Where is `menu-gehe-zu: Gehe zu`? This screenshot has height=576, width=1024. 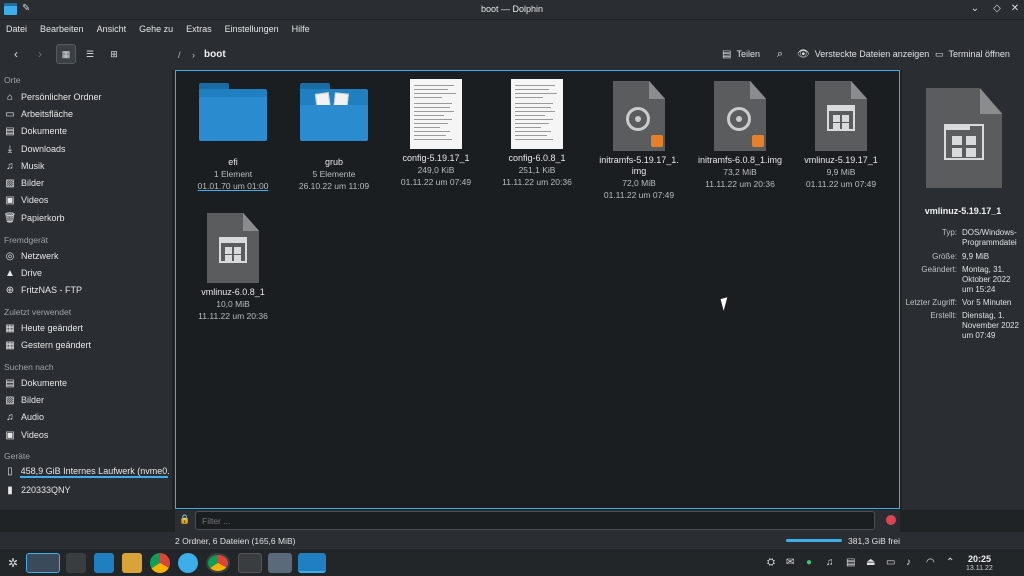
menu-gehe-zu: Gehe zu is located at coordinates (156, 29).